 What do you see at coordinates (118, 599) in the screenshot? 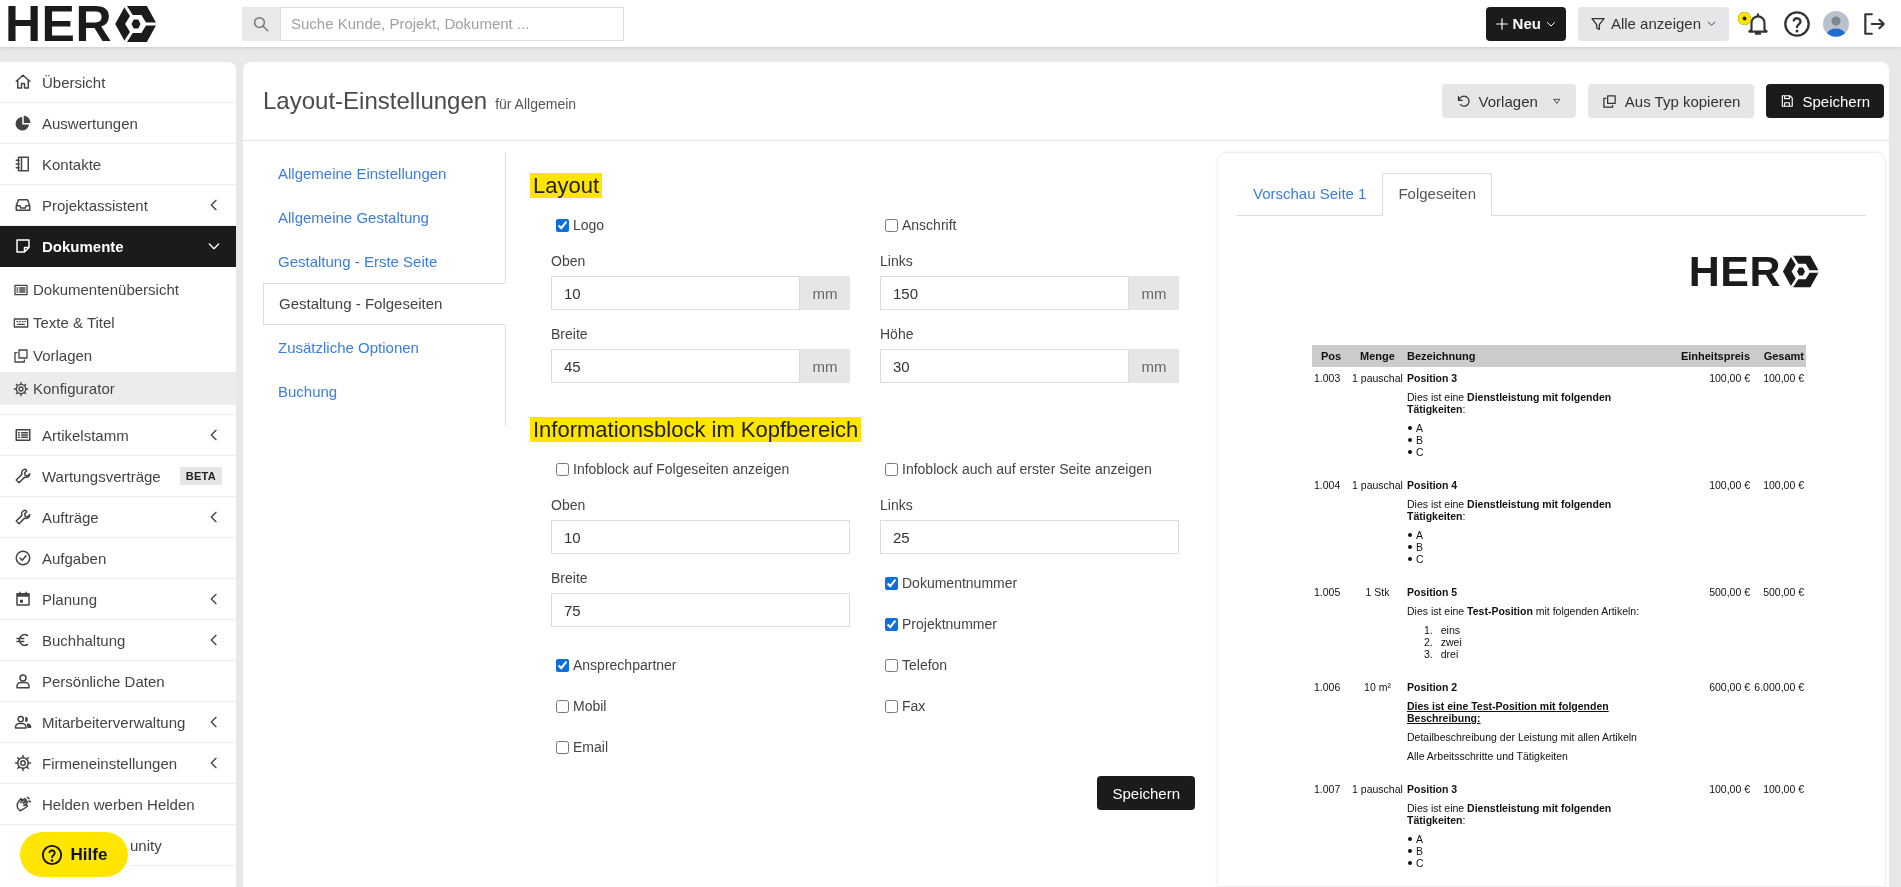
I see `sidebar-item: Planung` at bounding box center [118, 599].